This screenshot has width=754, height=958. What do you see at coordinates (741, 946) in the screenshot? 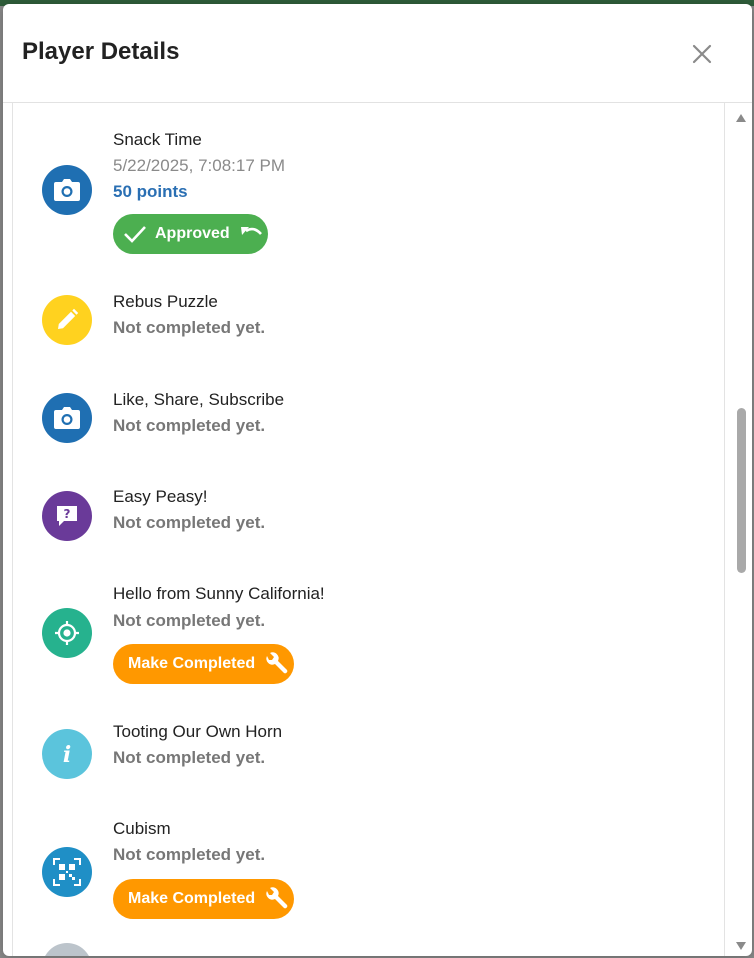
I see `scroll-down-arrow-icon` at bounding box center [741, 946].